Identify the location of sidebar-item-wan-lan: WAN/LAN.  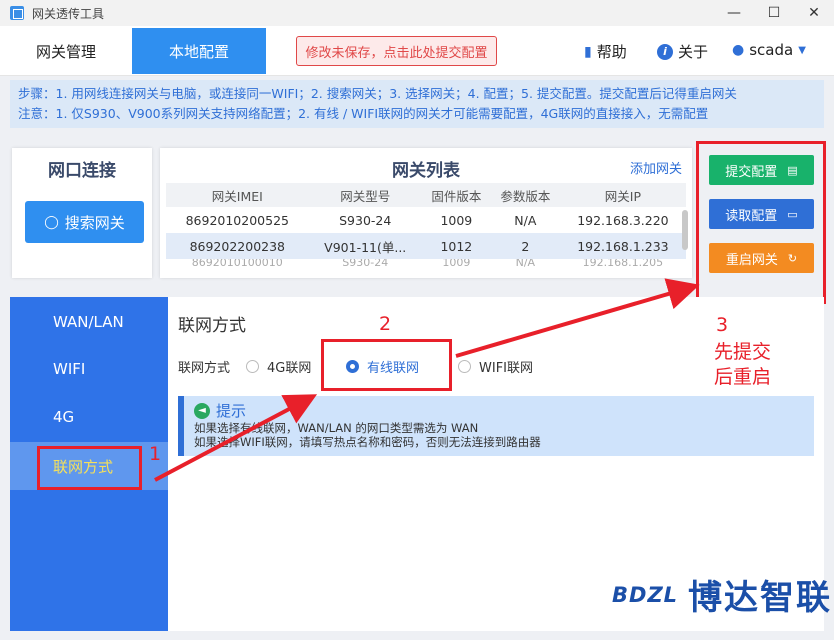
(89, 322).